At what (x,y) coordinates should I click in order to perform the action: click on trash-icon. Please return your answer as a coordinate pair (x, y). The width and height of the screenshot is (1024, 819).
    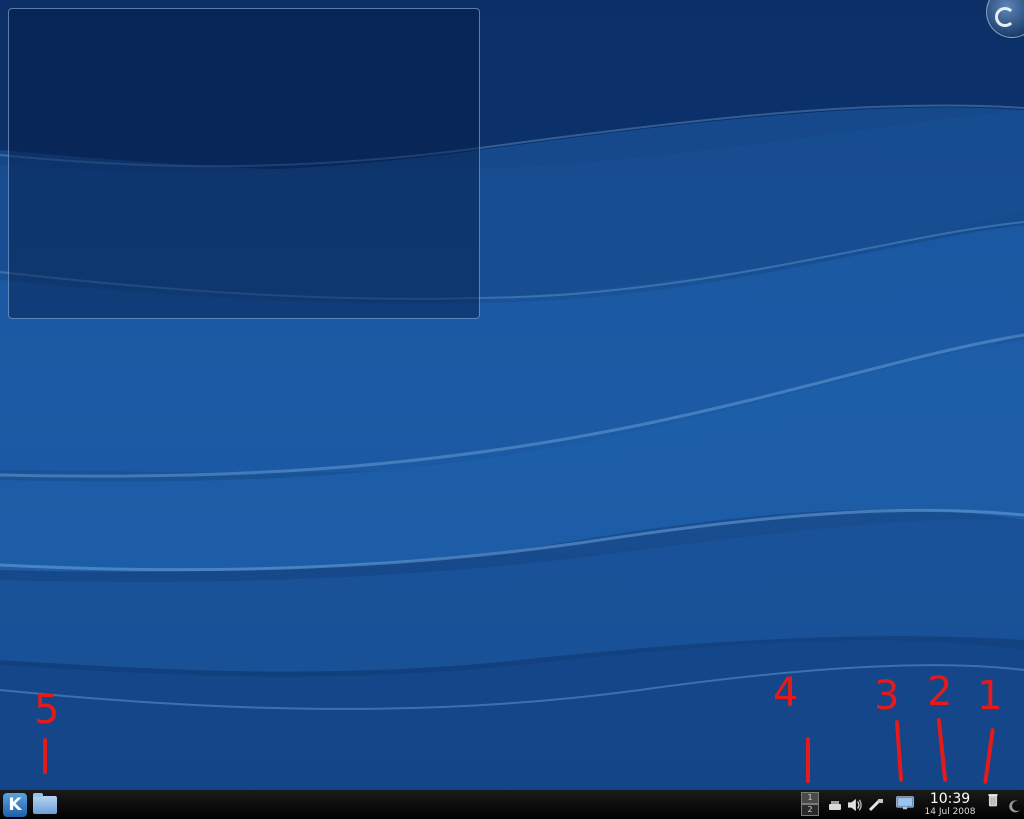
    Looking at the image, I should click on (993, 800).